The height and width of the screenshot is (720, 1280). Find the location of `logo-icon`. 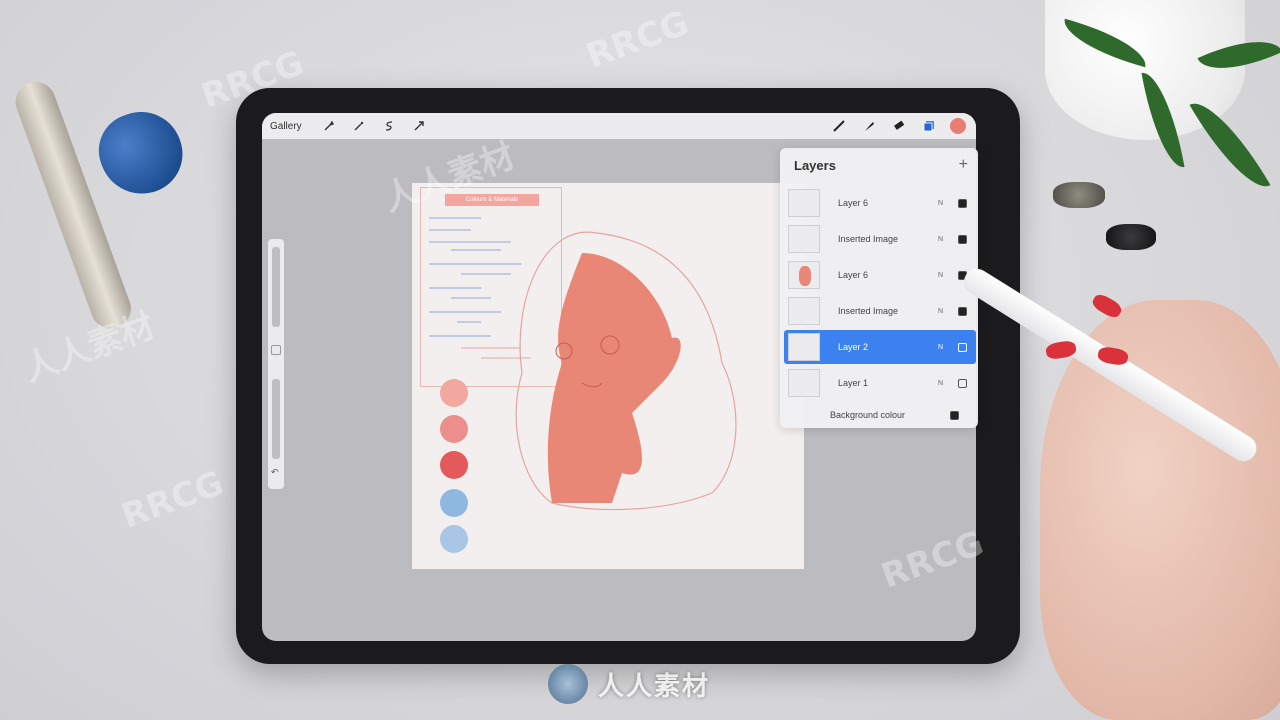

logo-icon is located at coordinates (568, 684).